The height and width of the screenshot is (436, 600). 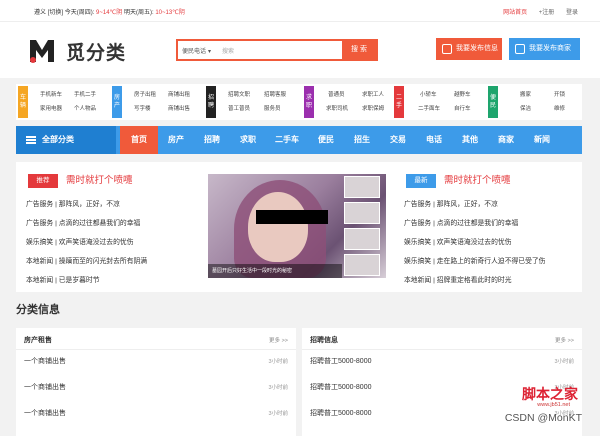 I want to click on today-label: 今天(周四):, so click(x=79, y=13).